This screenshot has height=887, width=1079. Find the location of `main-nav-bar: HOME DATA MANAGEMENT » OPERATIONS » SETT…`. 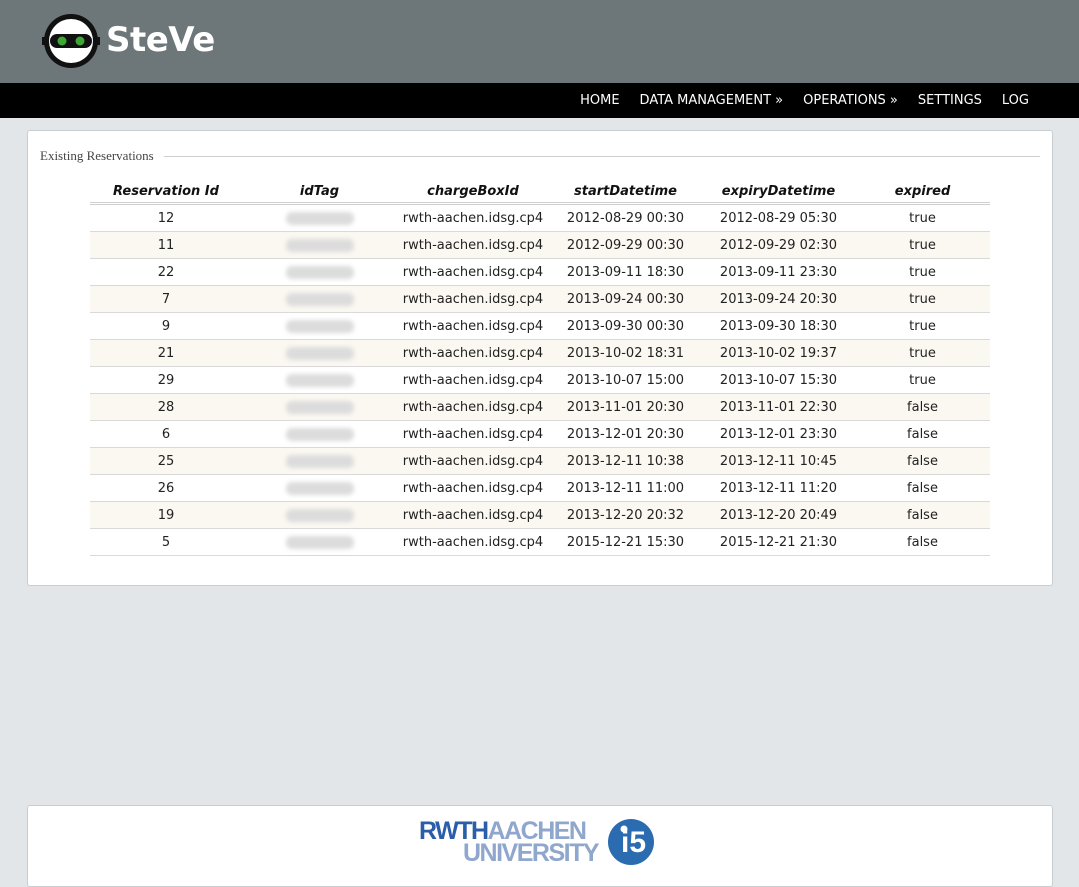

main-nav-bar: HOME DATA MANAGEMENT » OPERATIONS » SETT… is located at coordinates (539, 100).